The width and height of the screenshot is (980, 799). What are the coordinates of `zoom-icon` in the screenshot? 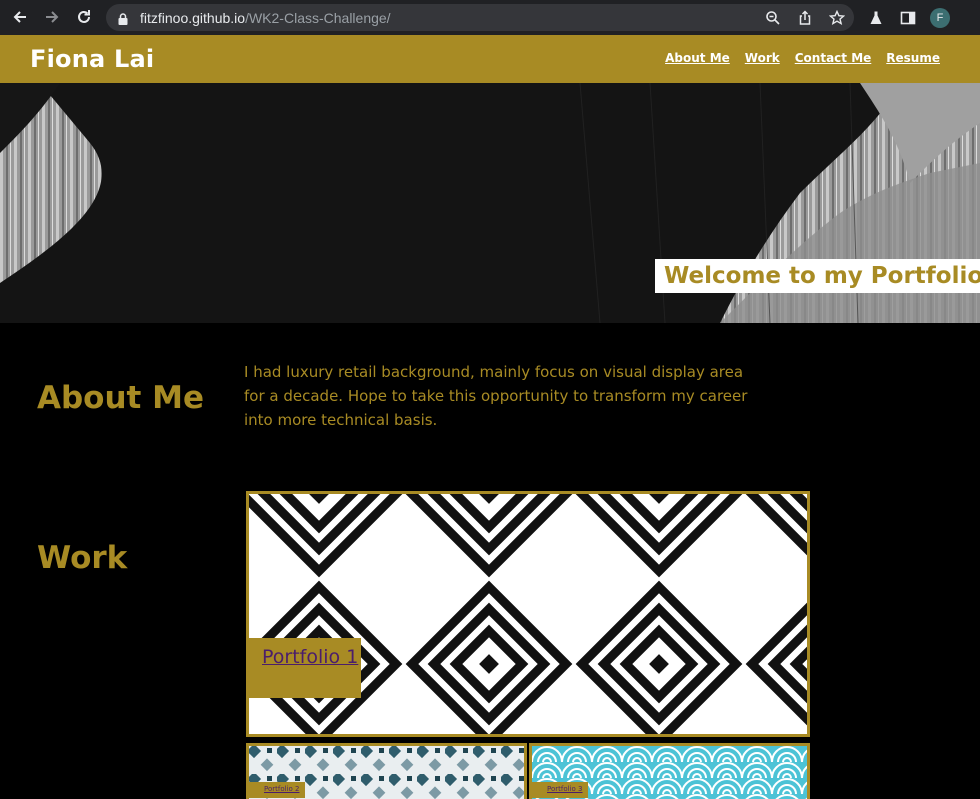 It's located at (773, 18).